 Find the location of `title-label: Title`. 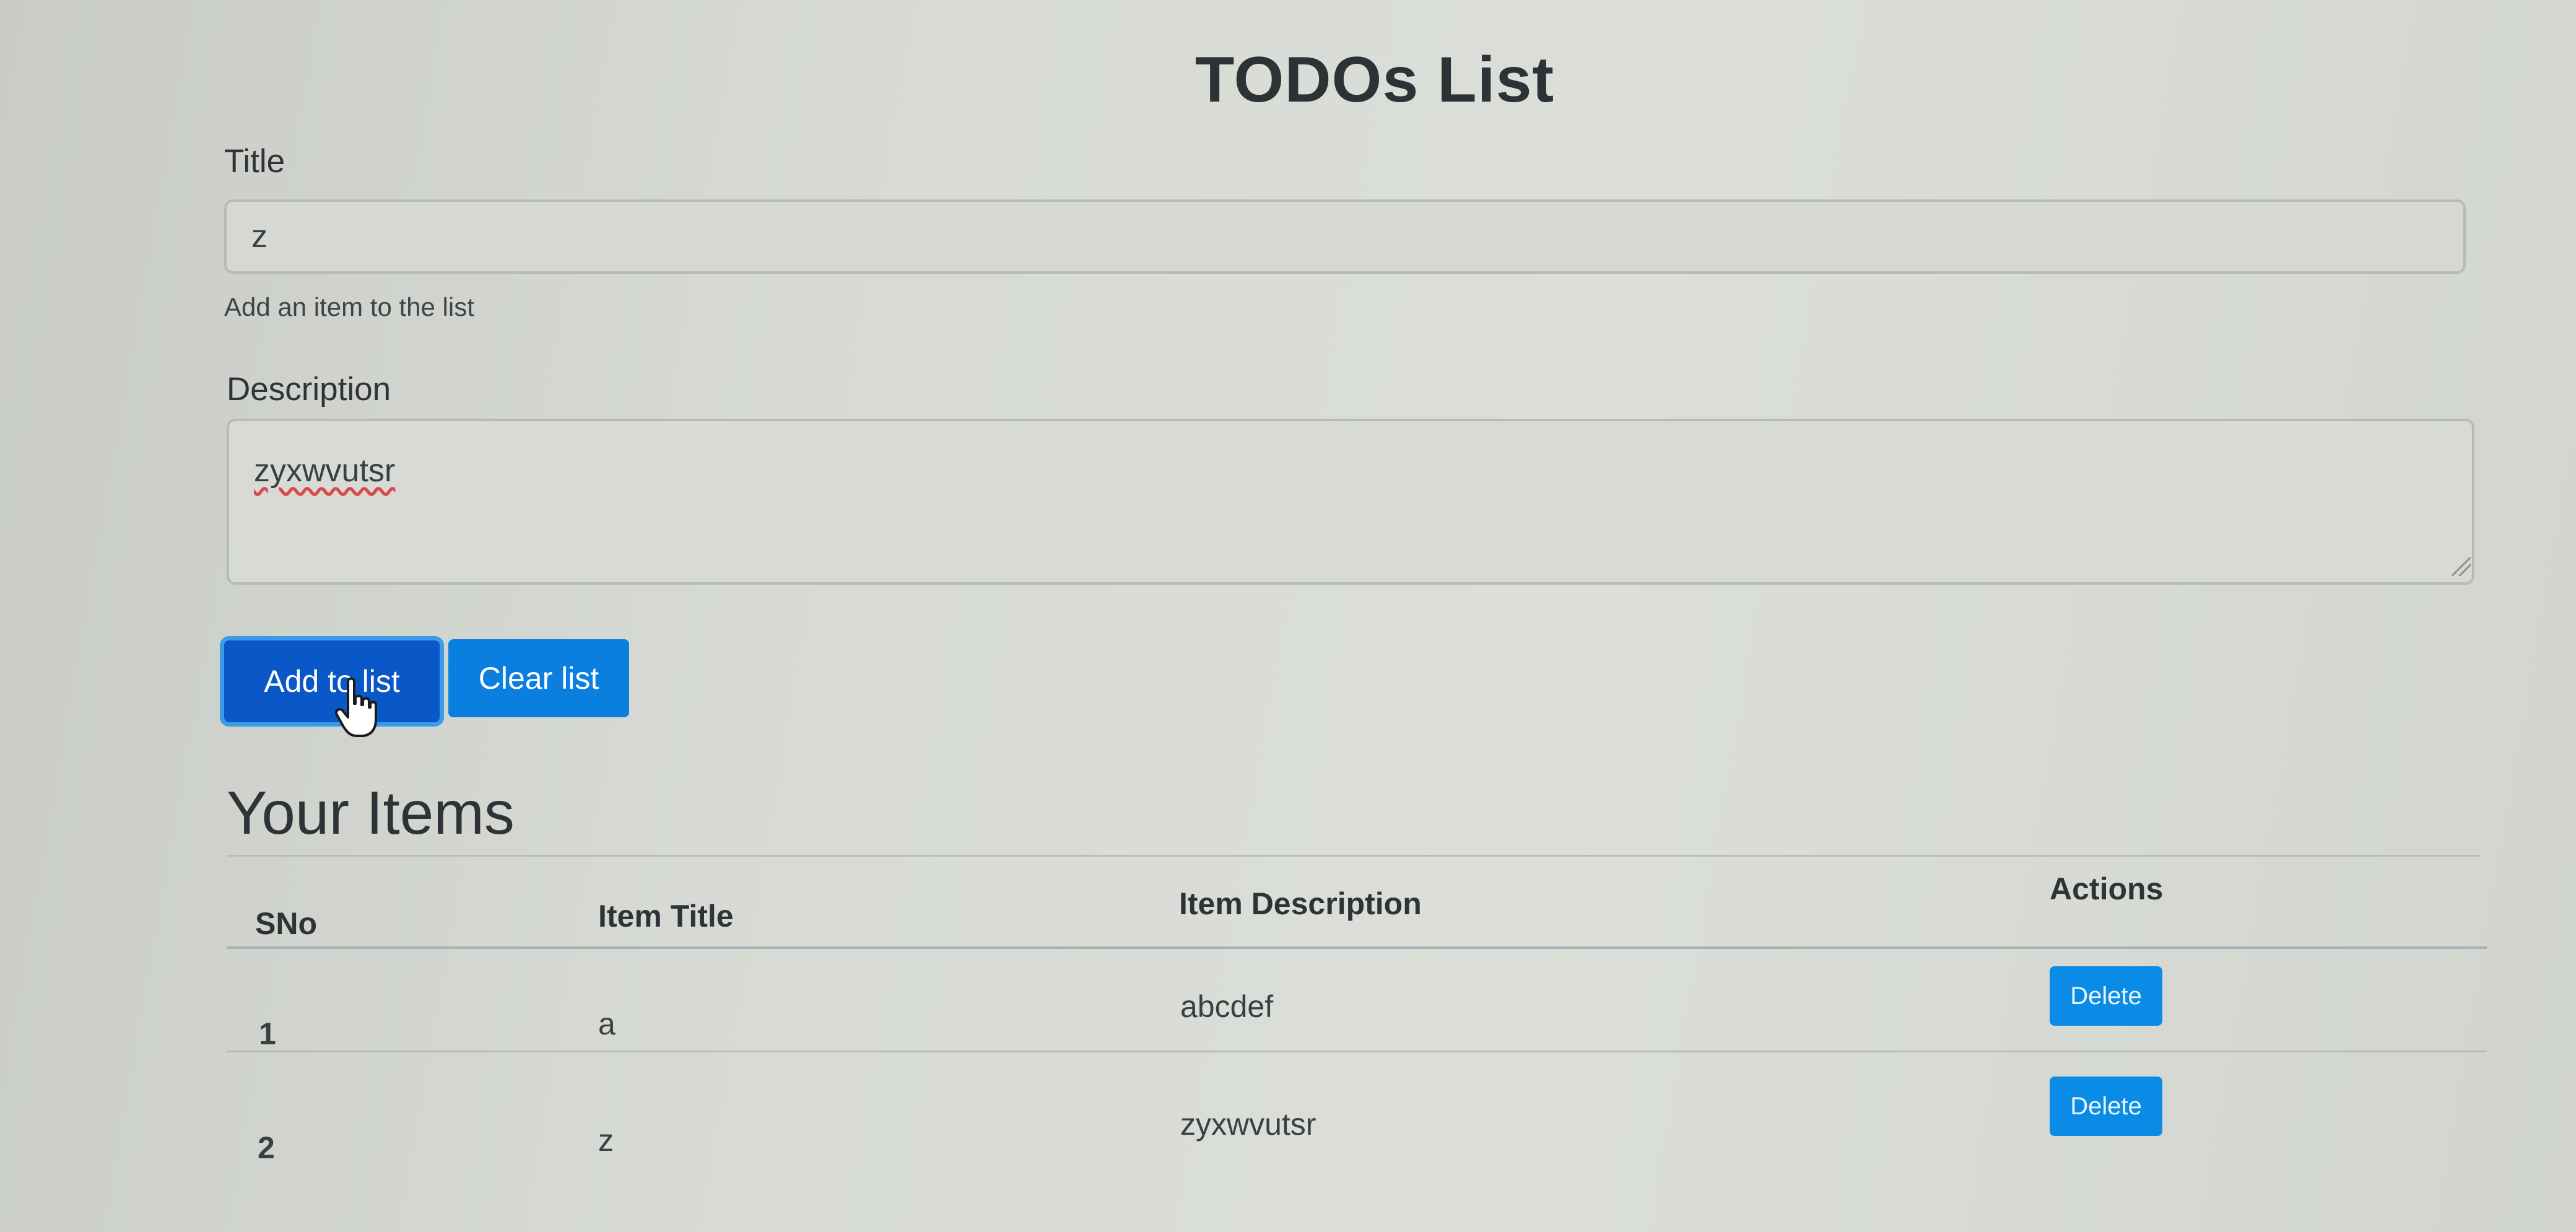

title-label: Title is located at coordinates (254, 161).